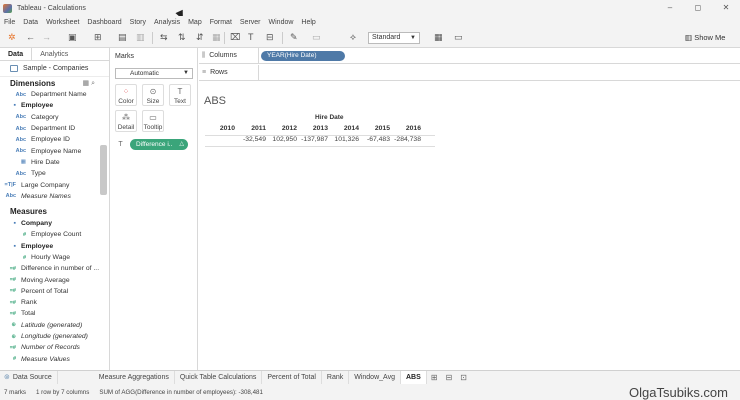 This screenshot has width=740, height=400. Describe the element at coordinates (153, 121) in the screenshot. I see `tooltip-button: ▭ Tooltip` at that location.